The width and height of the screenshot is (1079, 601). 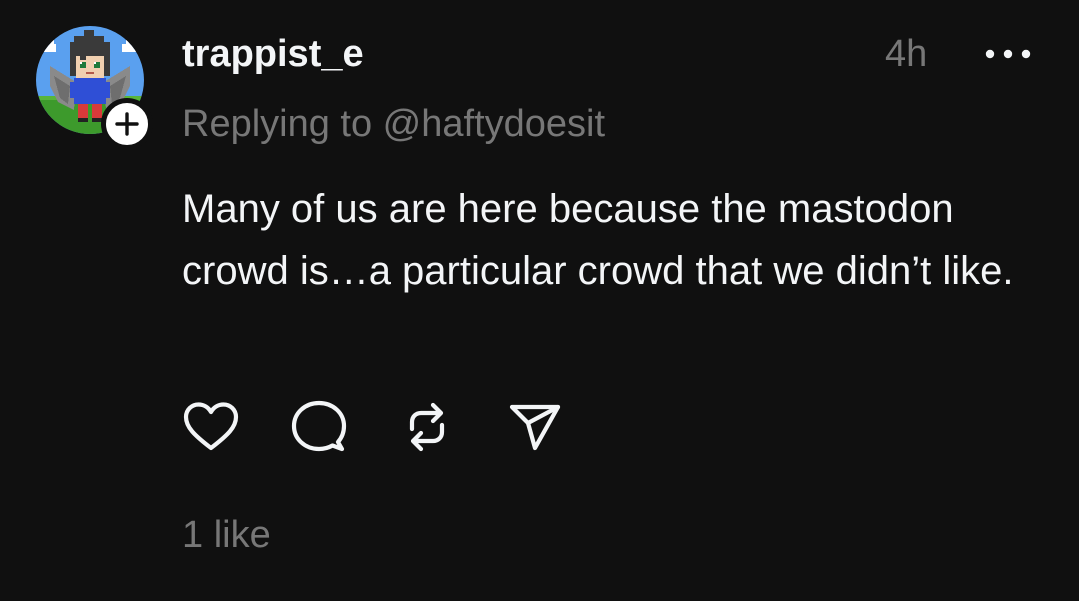 I want to click on like-count: 1 like, so click(x=226, y=535).